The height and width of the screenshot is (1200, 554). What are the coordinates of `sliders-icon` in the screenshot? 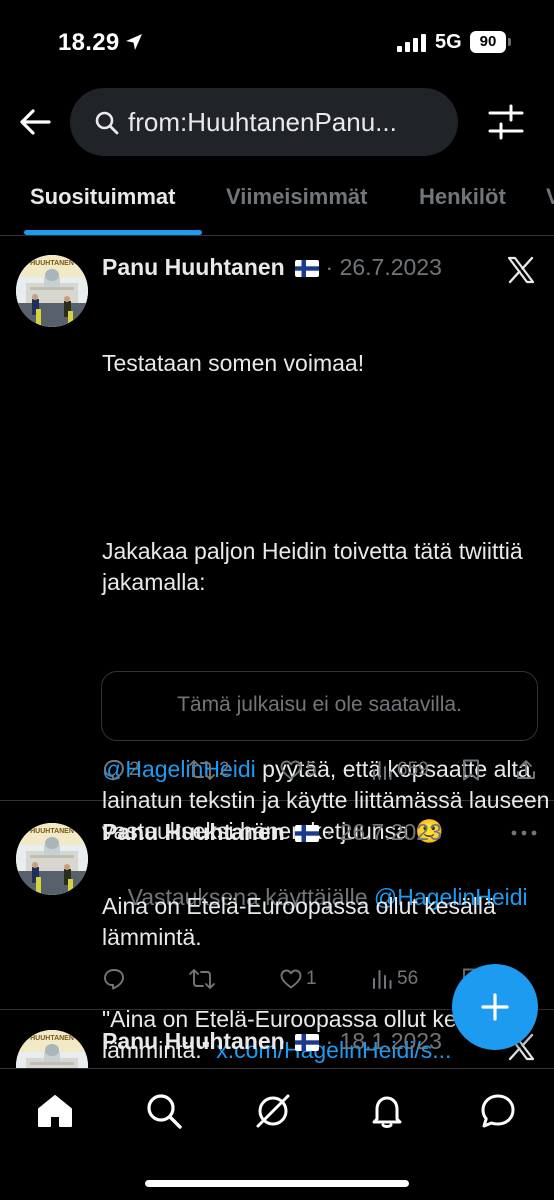 It's located at (506, 122).